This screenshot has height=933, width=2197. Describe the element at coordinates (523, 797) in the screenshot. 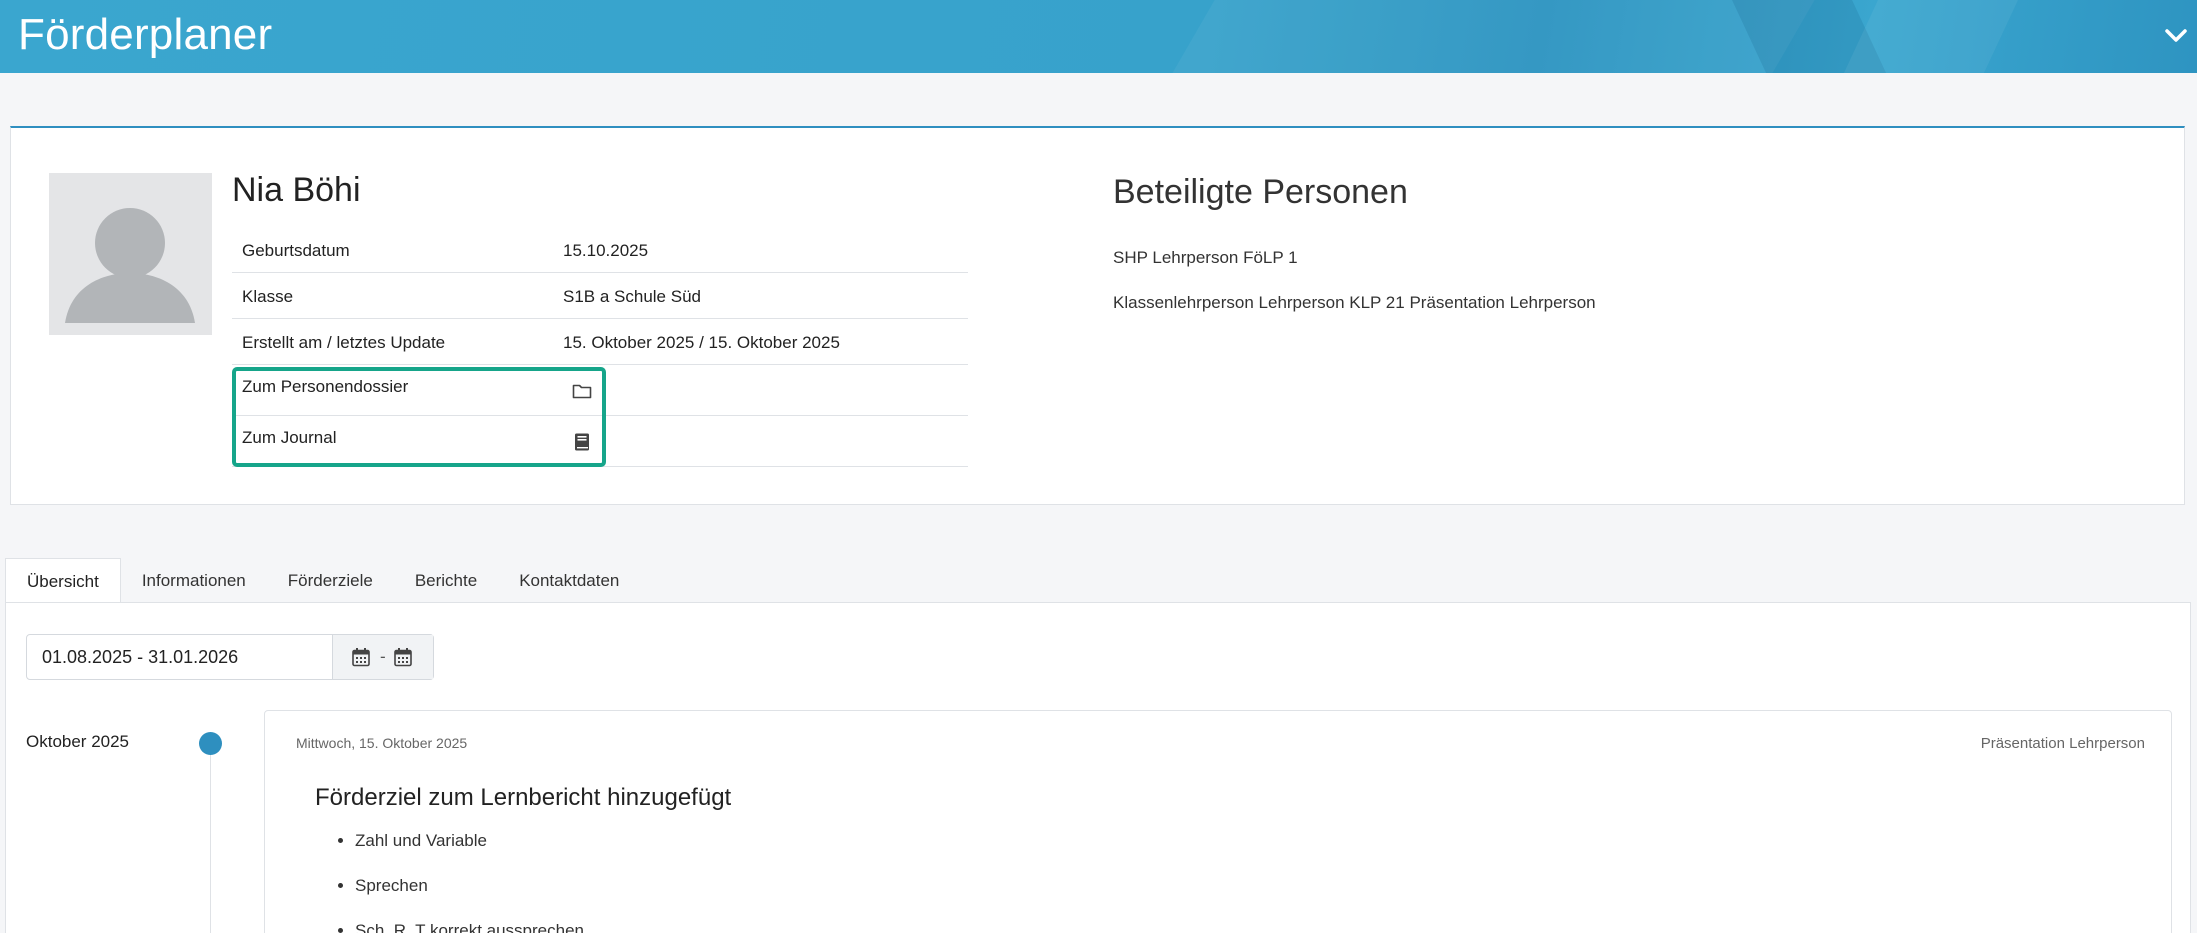

I see `entry-heading: Förderziel zum Lernbericht hinzugefügt` at that location.